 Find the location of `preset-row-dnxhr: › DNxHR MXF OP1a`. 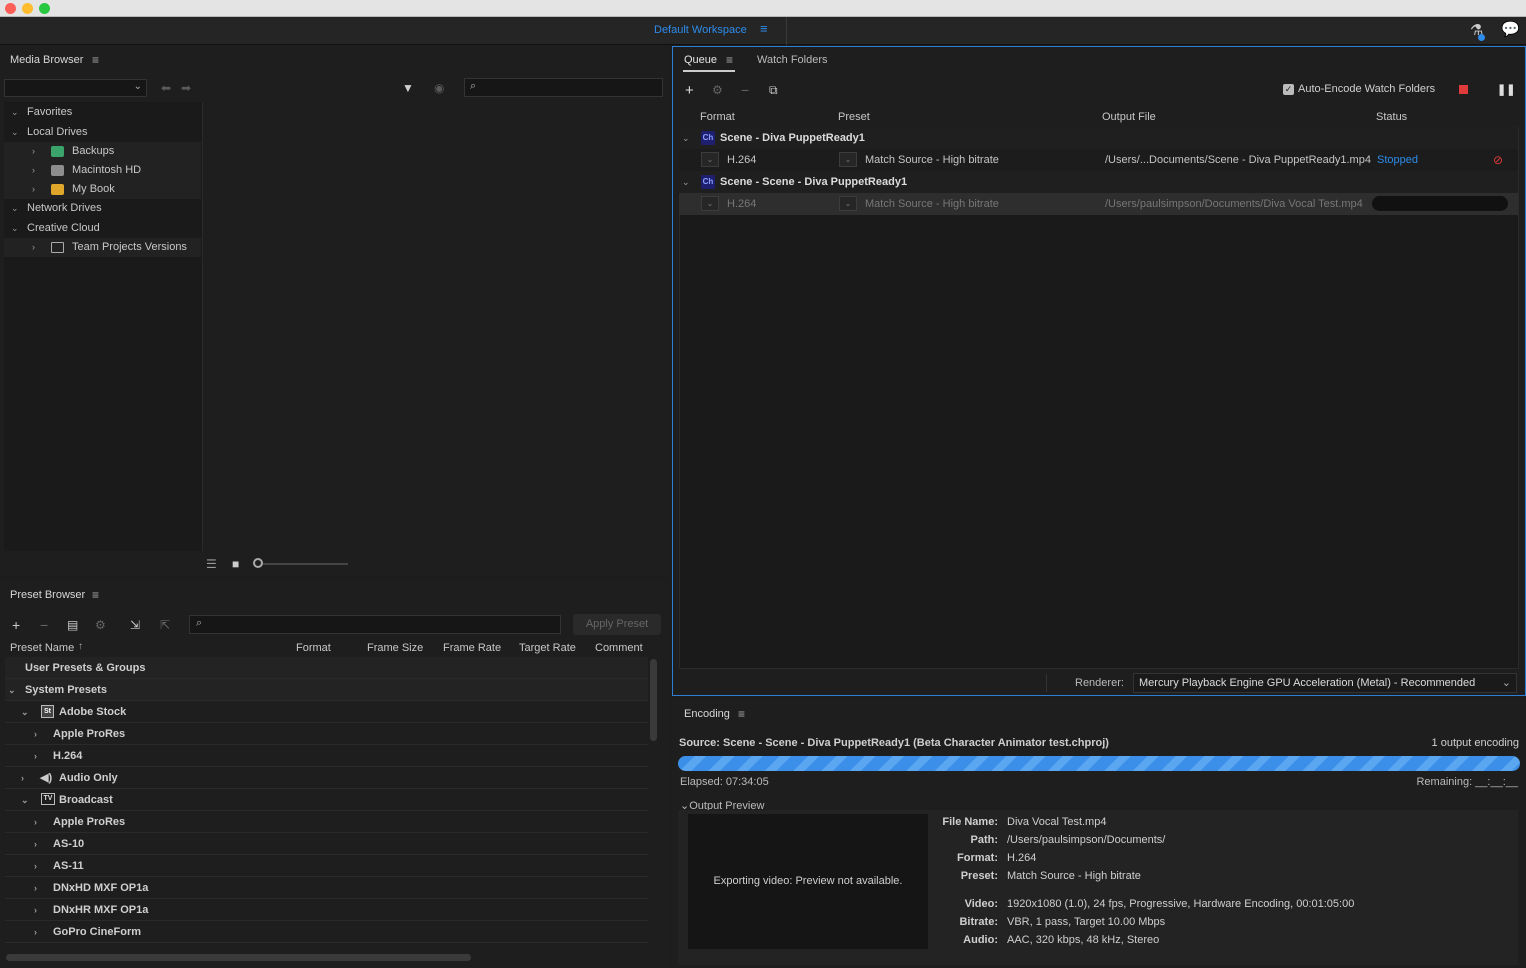

preset-row-dnxhr: › DNxHR MXF OP1a is located at coordinates (326, 910).